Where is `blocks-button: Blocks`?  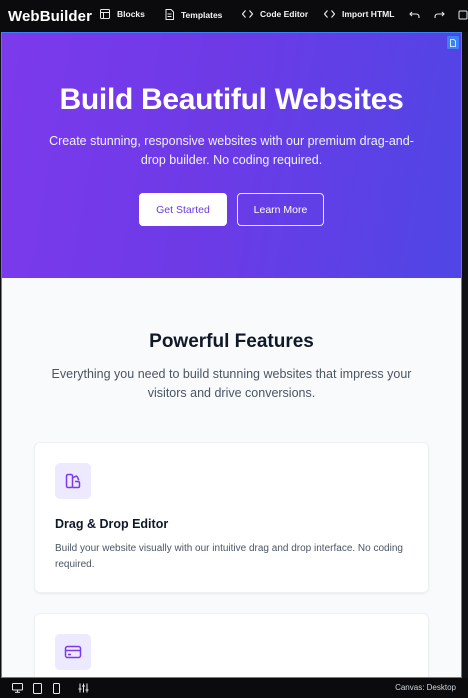 blocks-button: Blocks is located at coordinates (122, 14).